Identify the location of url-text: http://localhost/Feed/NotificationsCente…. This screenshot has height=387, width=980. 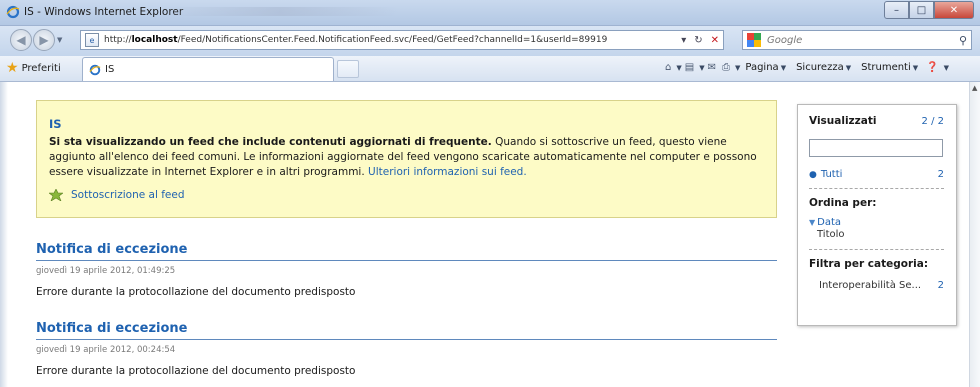
(390, 40).